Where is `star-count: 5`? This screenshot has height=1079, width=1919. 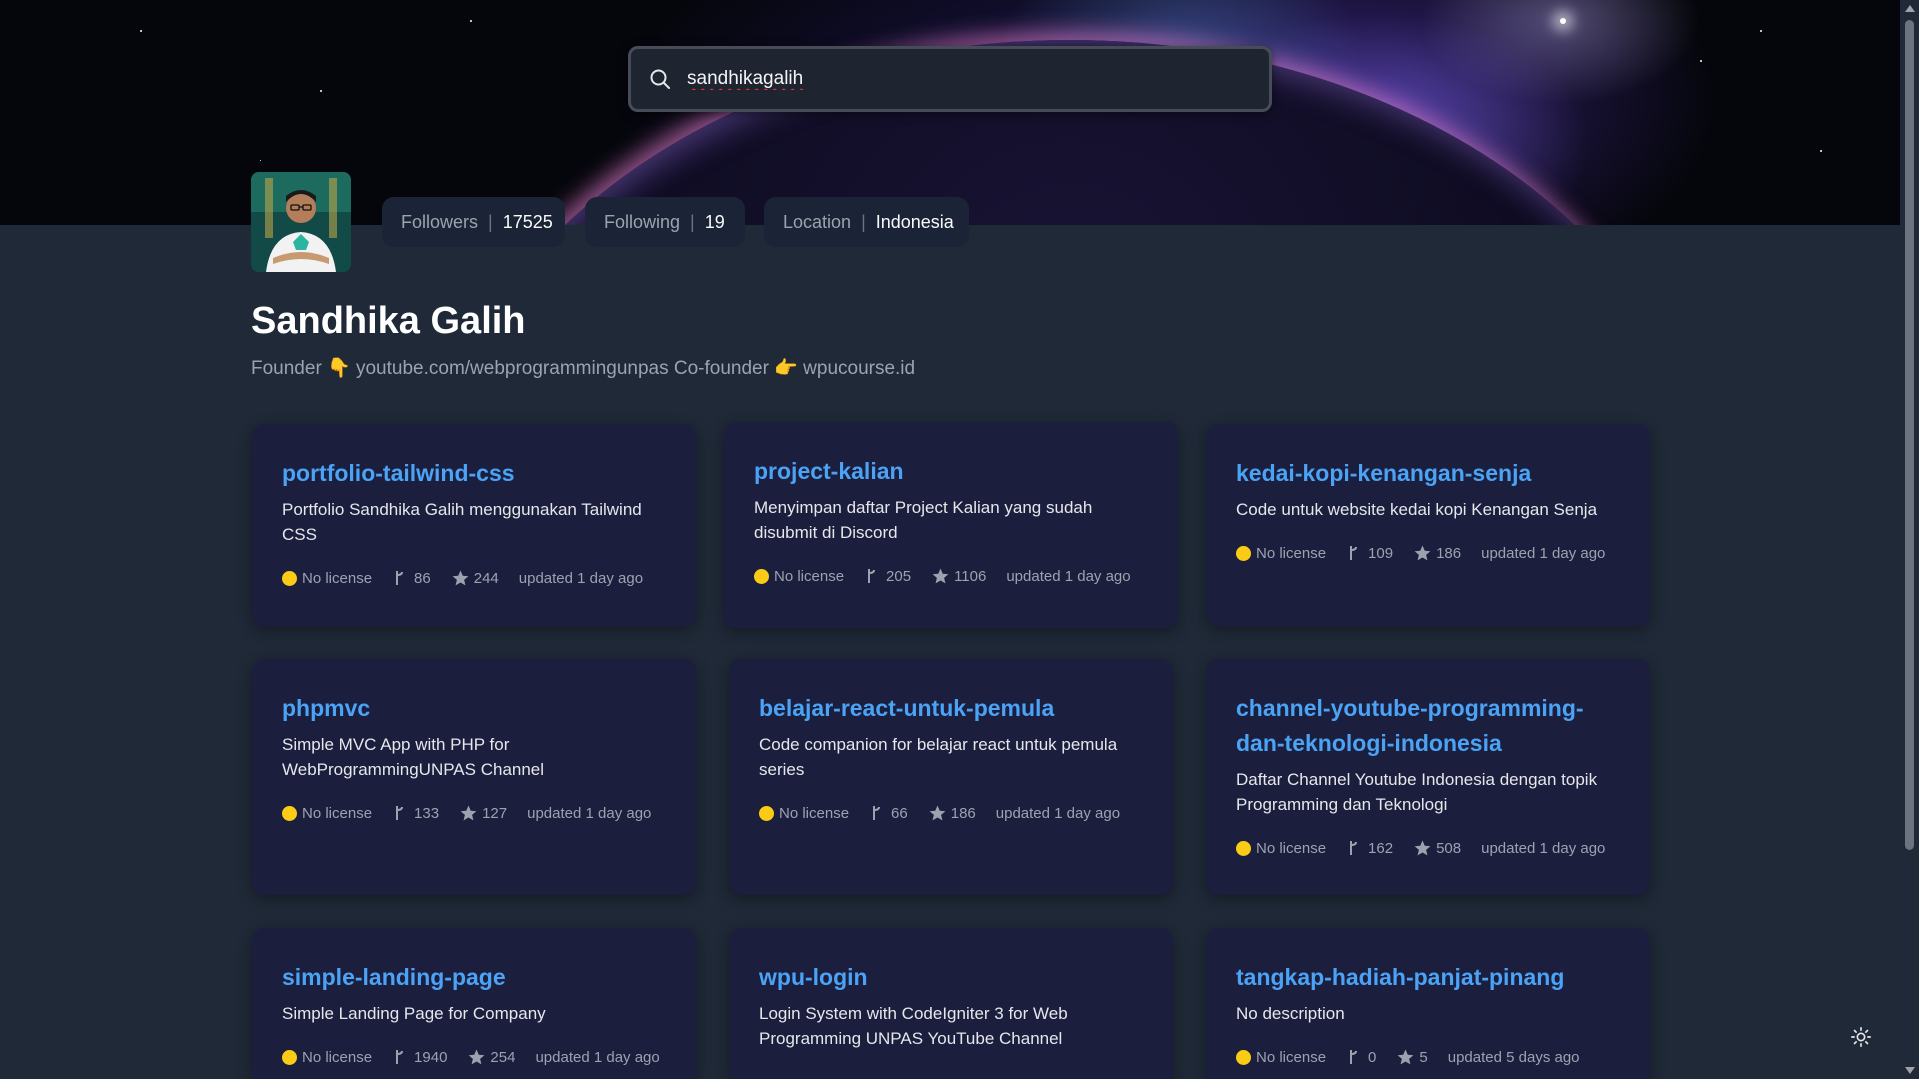
star-count: 5 is located at coordinates (1423, 1057).